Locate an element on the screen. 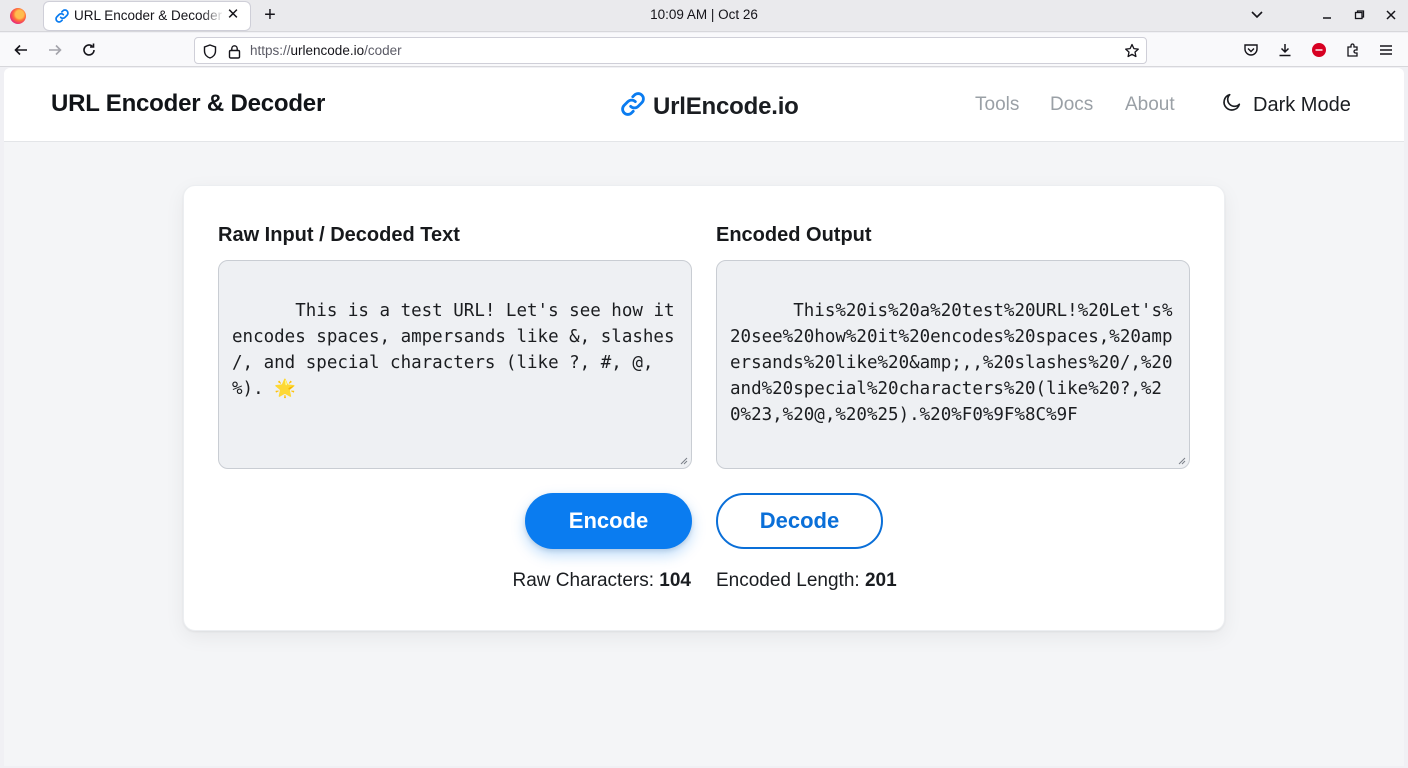 This screenshot has height=768, width=1408. tab-list-chevron-icon is located at coordinates (1257, 16).